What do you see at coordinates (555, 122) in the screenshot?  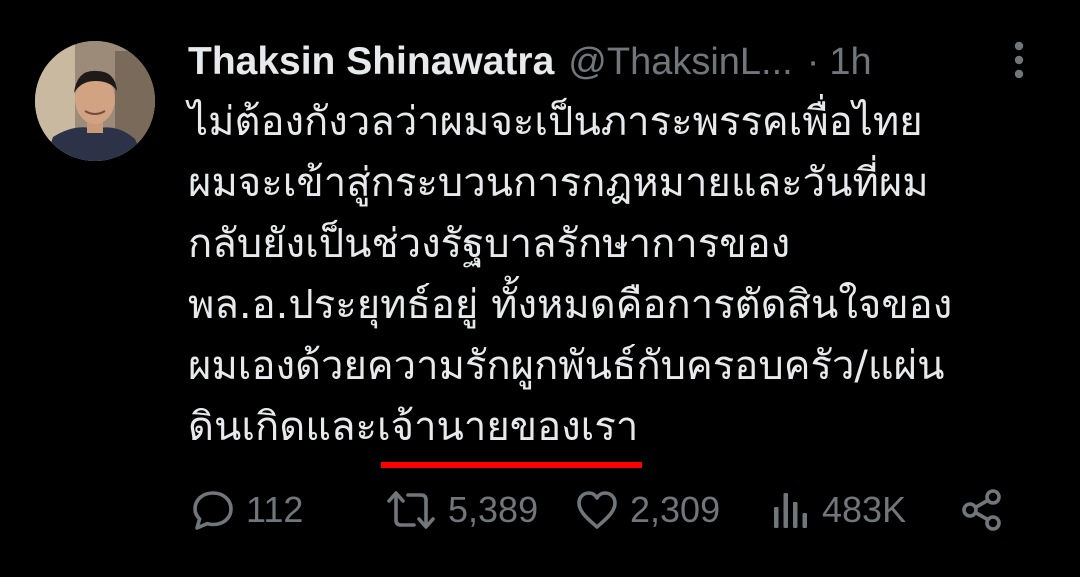 I see `tweet-text-line: ไม่ต้องกังวลว่าผมจะเป็นภาระพรรคเพื่อไทย` at bounding box center [555, 122].